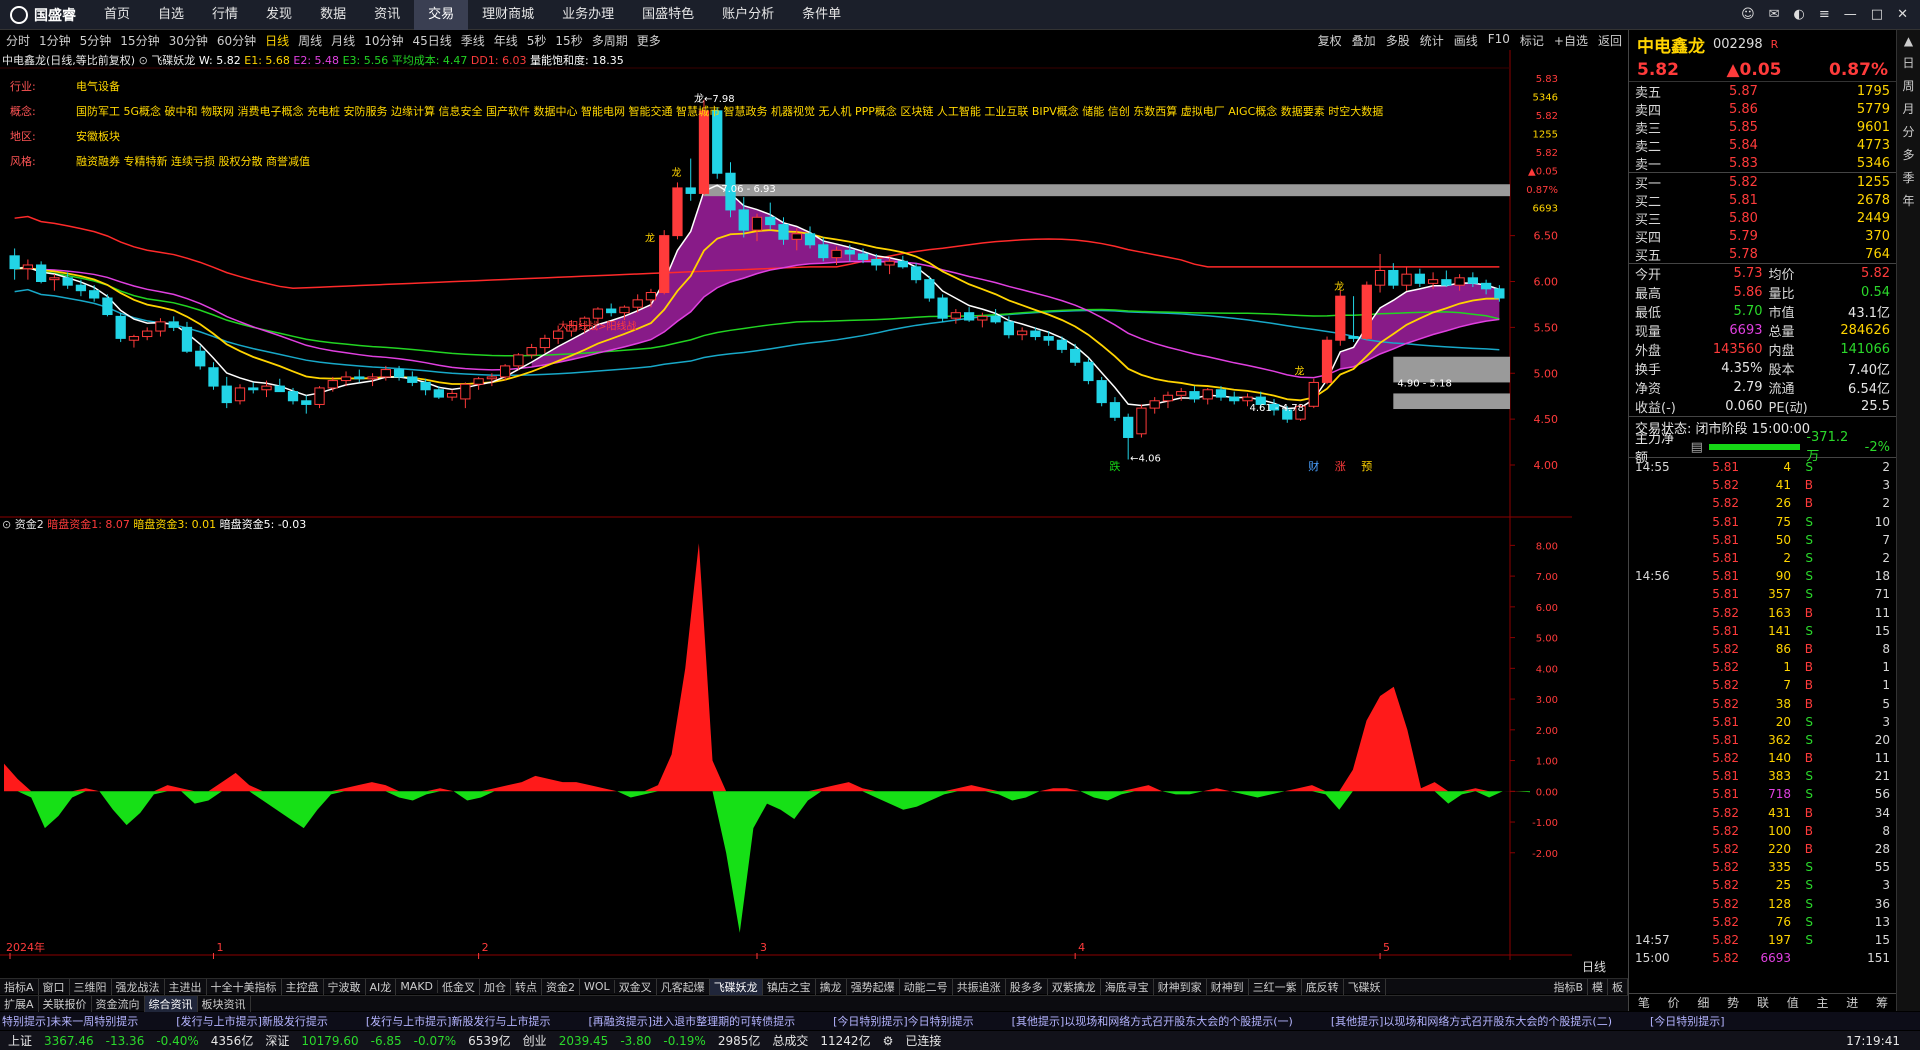  What do you see at coordinates (431, 40) in the screenshot?
I see `period-10: 45日线` at bounding box center [431, 40].